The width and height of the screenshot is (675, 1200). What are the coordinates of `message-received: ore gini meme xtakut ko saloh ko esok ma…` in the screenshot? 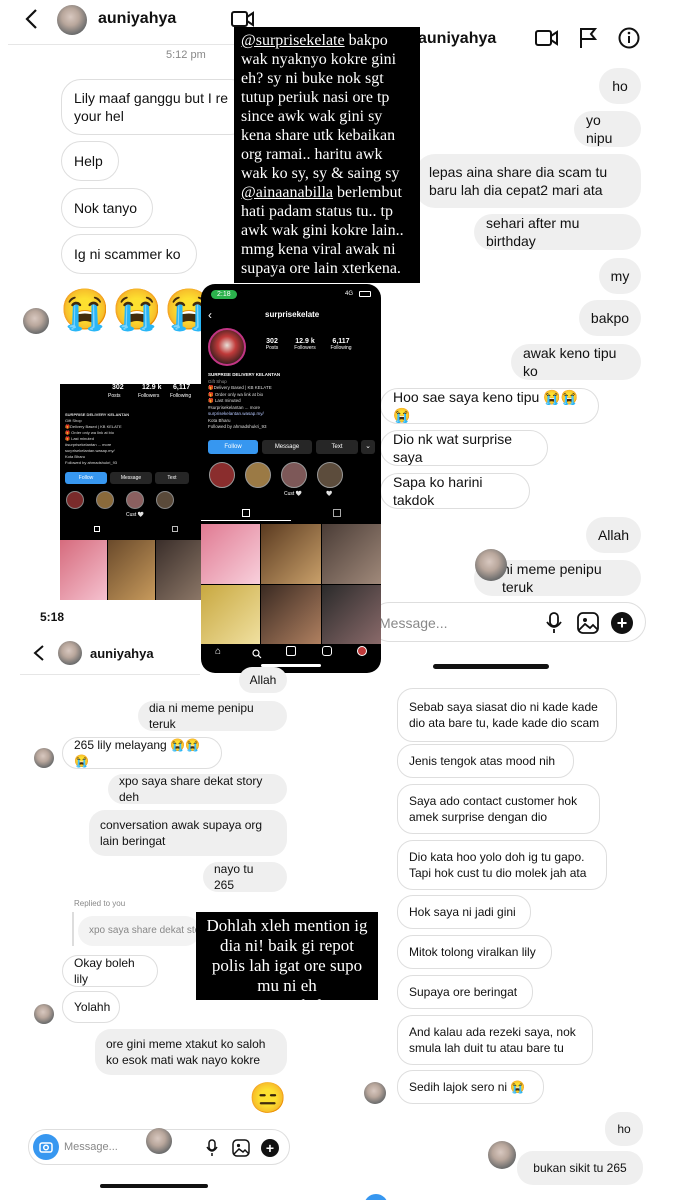 It's located at (191, 1052).